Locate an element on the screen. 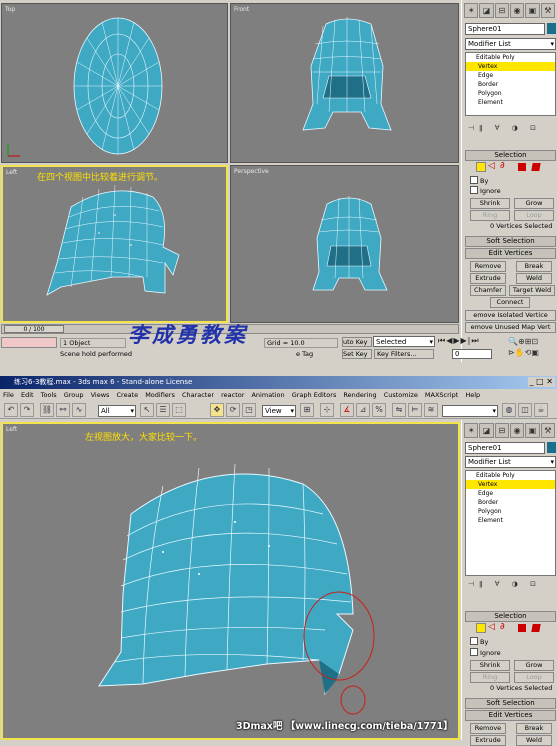 Image resolution: width=557 pixels, height=746 pixels. menu-file: File is located at coordinates (8, 395).